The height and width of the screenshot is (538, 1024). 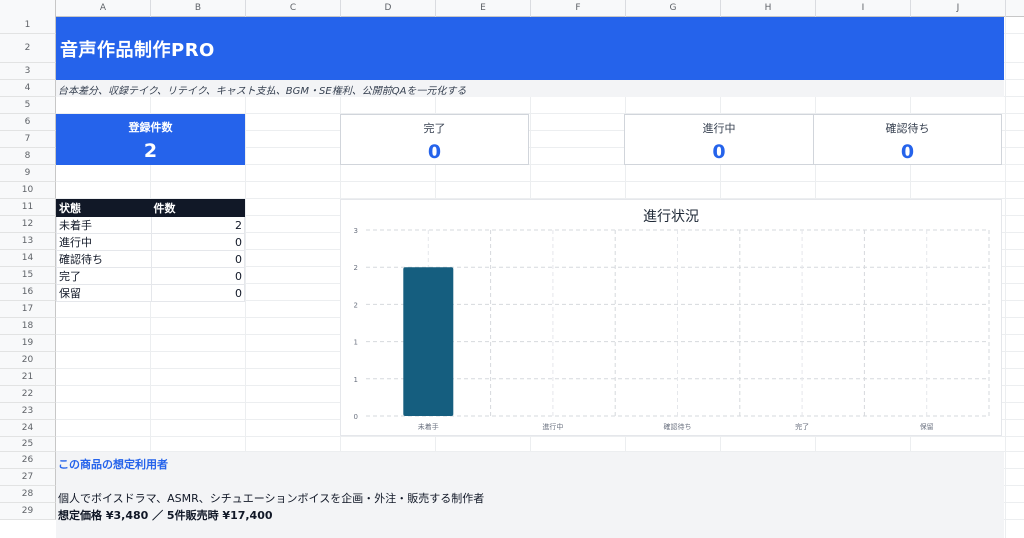 What do you see at coordinates (28, 394) in the screenshot?
I see `row-header-22: 22` at bounding box center [28, 394].